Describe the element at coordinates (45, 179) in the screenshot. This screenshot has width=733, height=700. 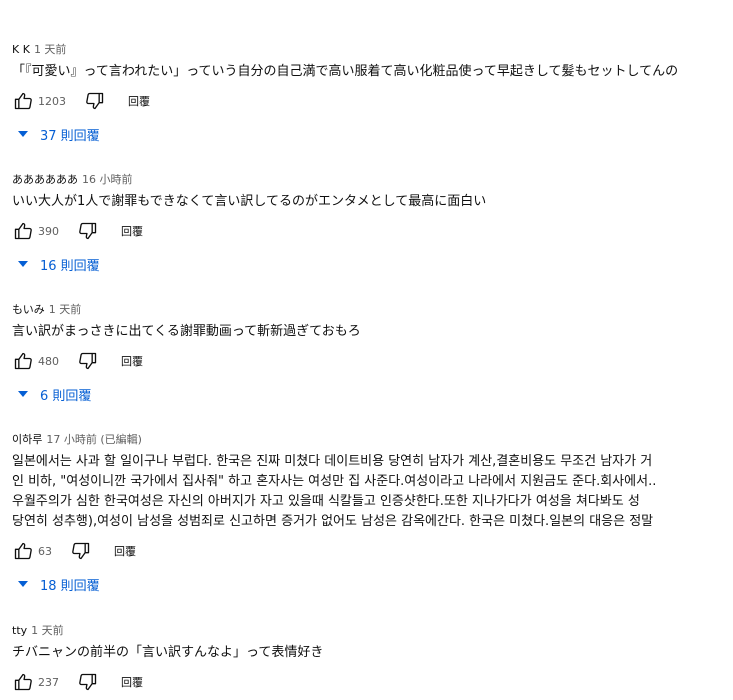
I see `comment-author: ああああああ` at that location.